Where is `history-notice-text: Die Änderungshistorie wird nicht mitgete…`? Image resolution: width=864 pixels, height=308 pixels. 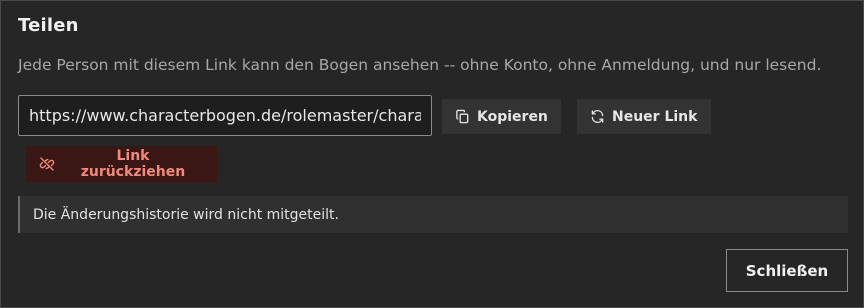 history-notice-text: Die Änderungshistorie wird nicht mitgete… is located at coordinates (186, 214).